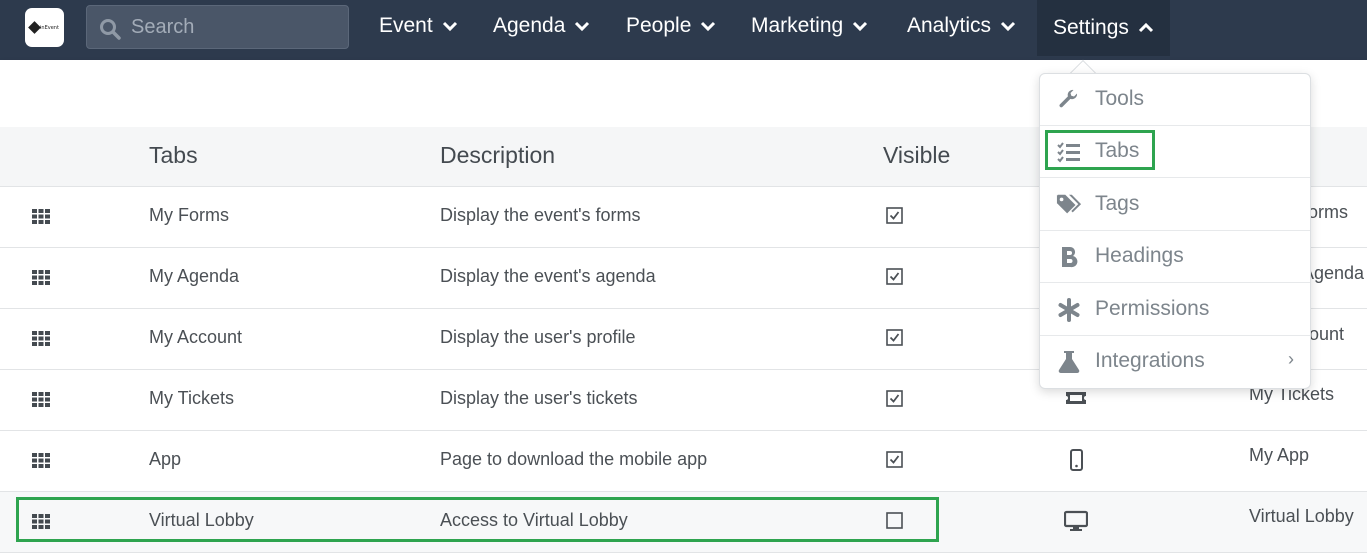 The width and height of the screenshot is (1367, 553). What do you see at coordinates (236, 27) in the screenshot?
I see `search-input` at bounding box center [236, 27].